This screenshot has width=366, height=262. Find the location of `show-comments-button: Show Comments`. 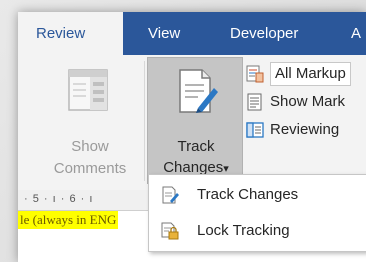

show-comments-button: Show Comments is located at coordinates (90, 120).